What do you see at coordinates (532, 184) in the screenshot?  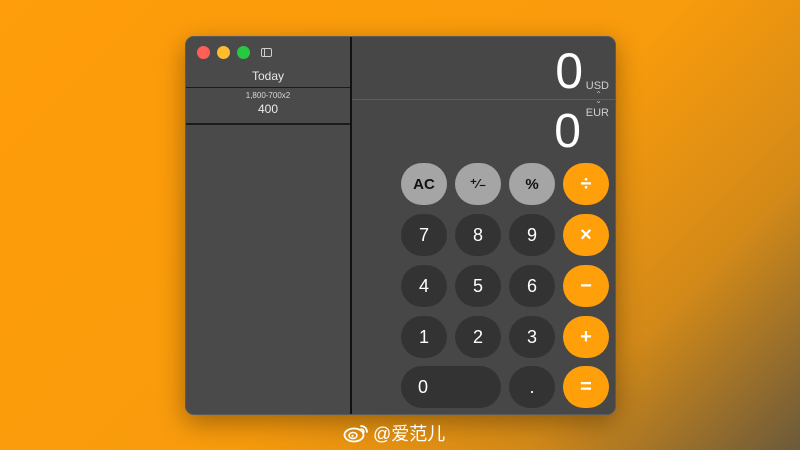 I see `percent-button: %` at bounding box center [532, 184].